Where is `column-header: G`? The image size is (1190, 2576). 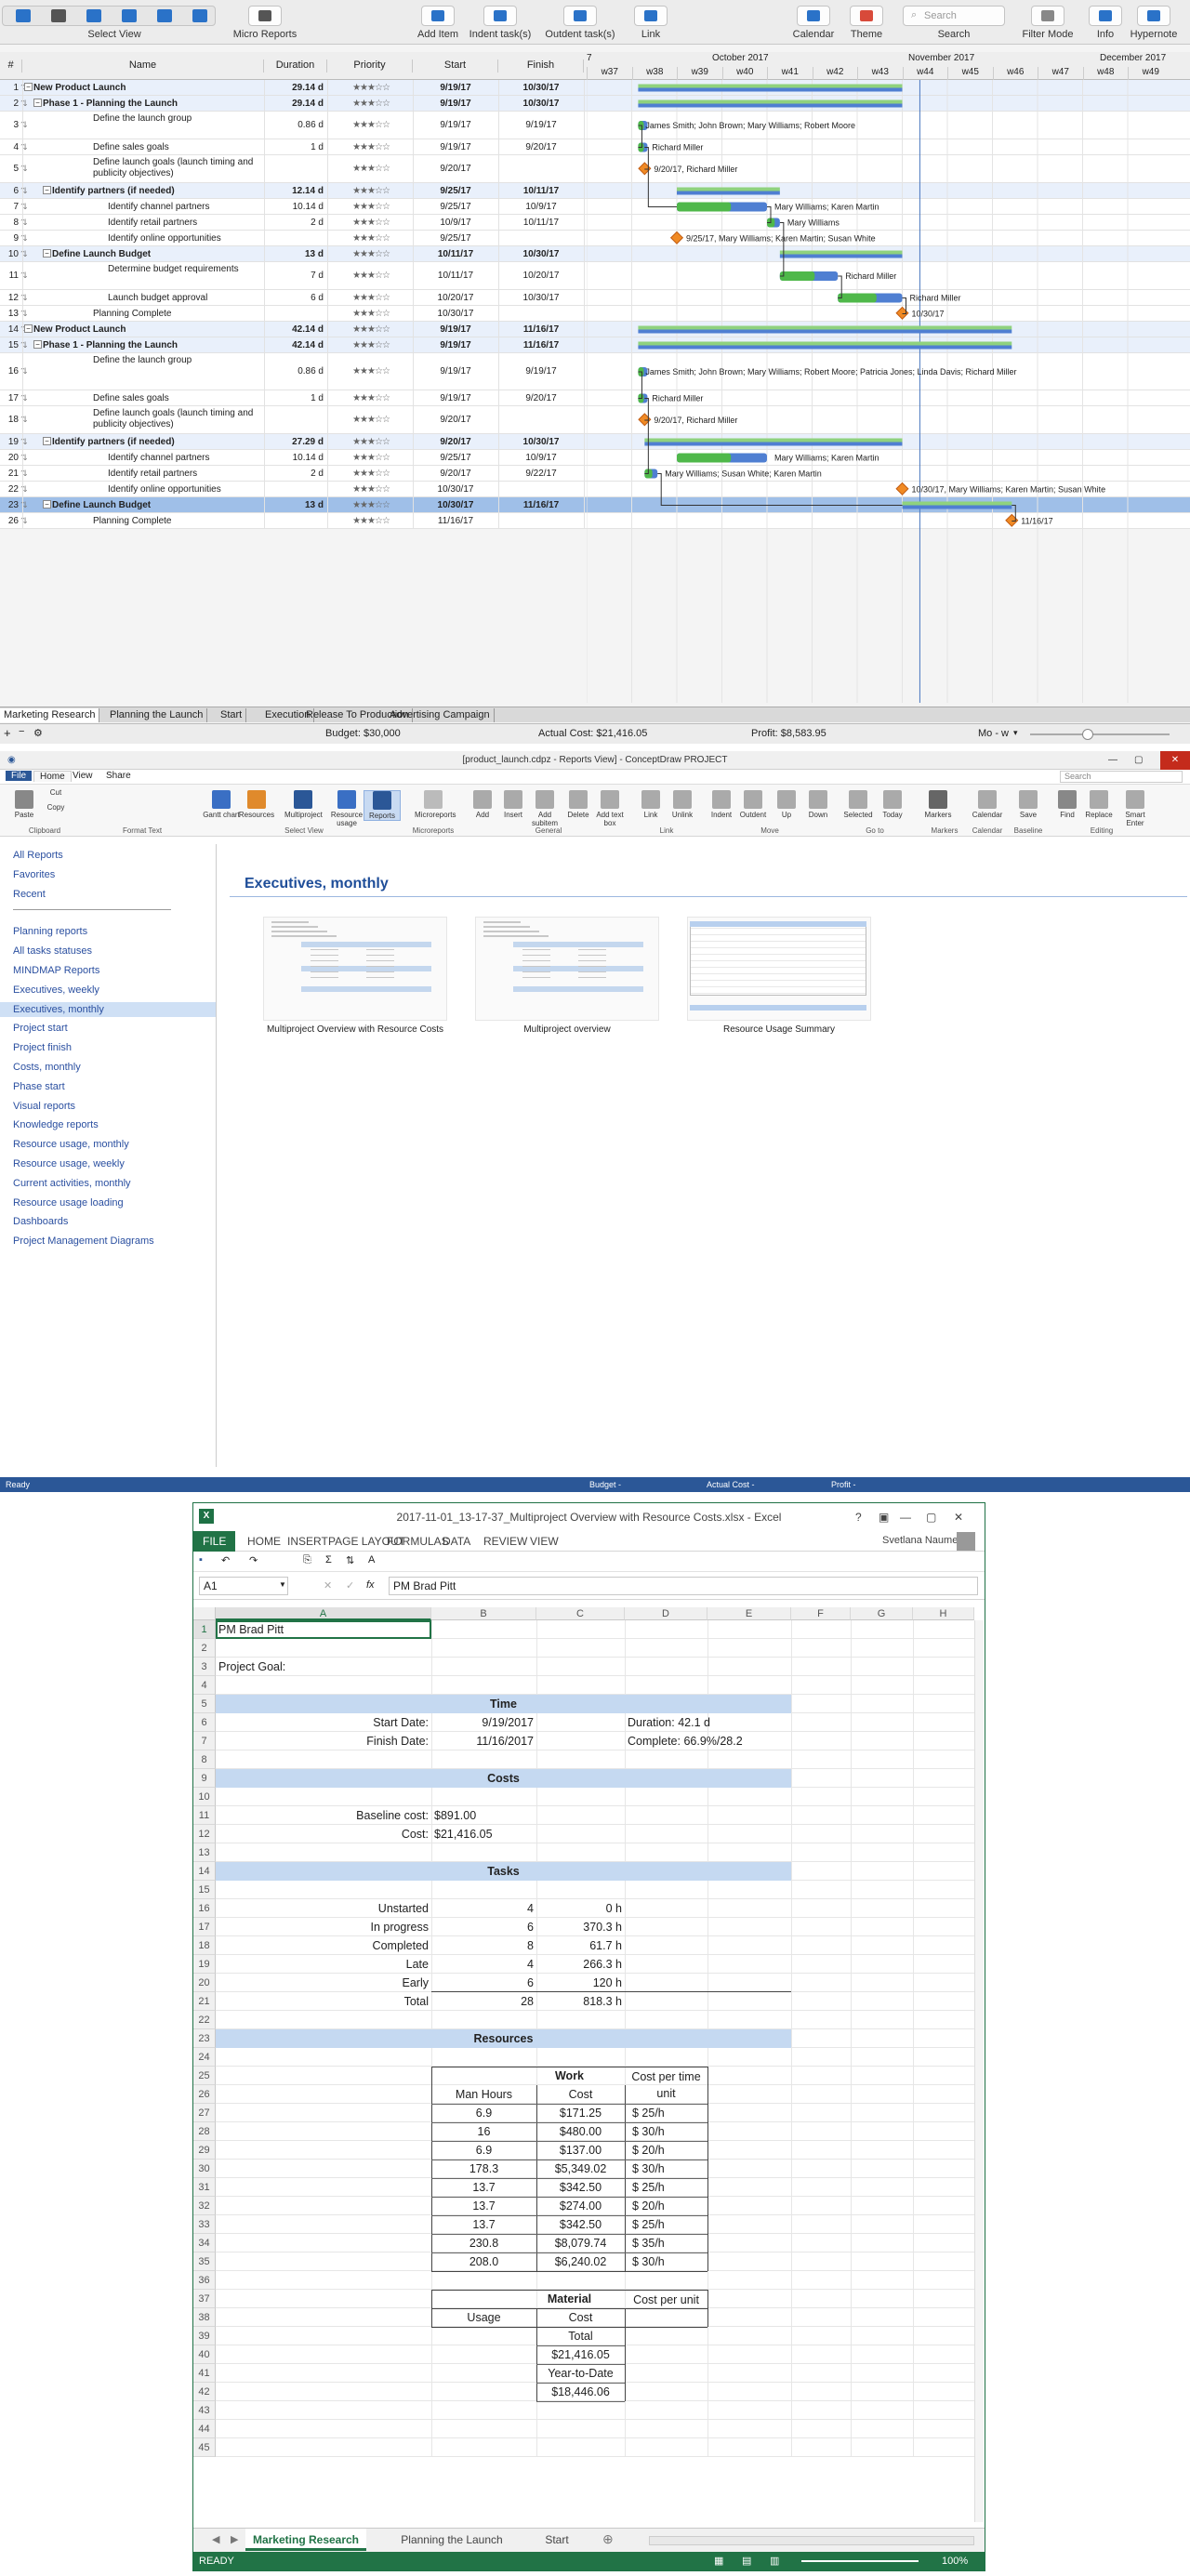
column-header: G is located at coordinates (882, 1613).